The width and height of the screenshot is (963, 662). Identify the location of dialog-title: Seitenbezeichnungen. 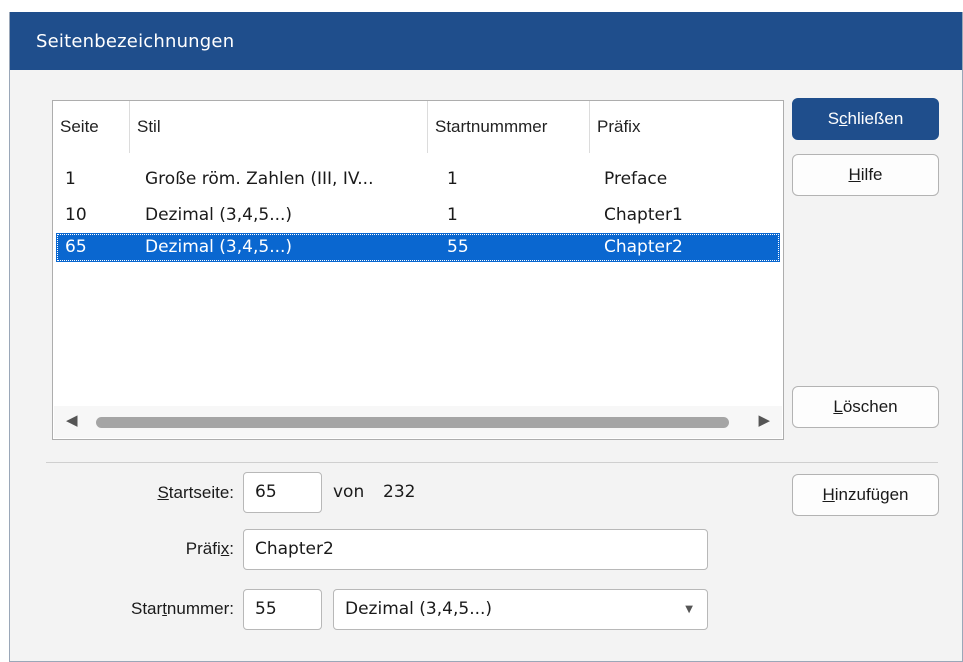
(135, 41).